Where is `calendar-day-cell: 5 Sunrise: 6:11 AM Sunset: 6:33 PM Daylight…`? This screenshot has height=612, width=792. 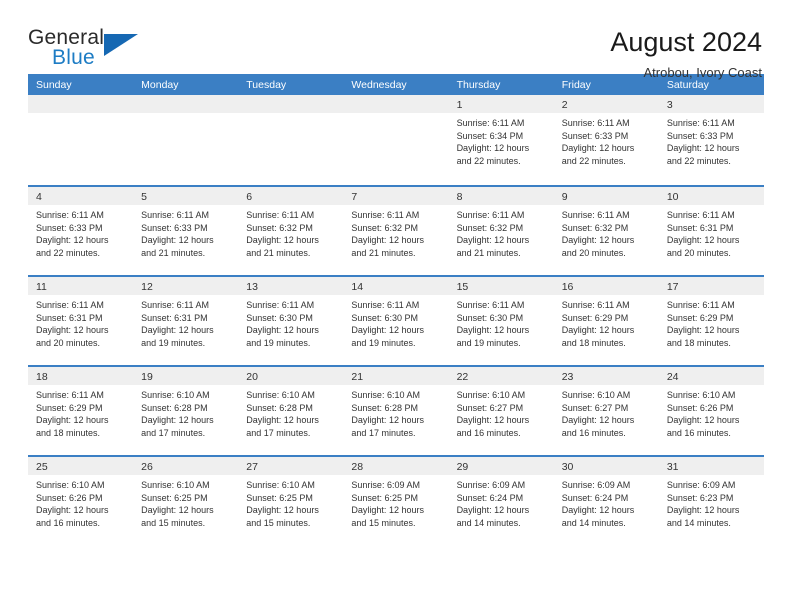
calendar-day-cell: 5 Sunrise: 6:11 AM Sunset: 6:33 PM Daylight… is located at coordinates (186, 231).